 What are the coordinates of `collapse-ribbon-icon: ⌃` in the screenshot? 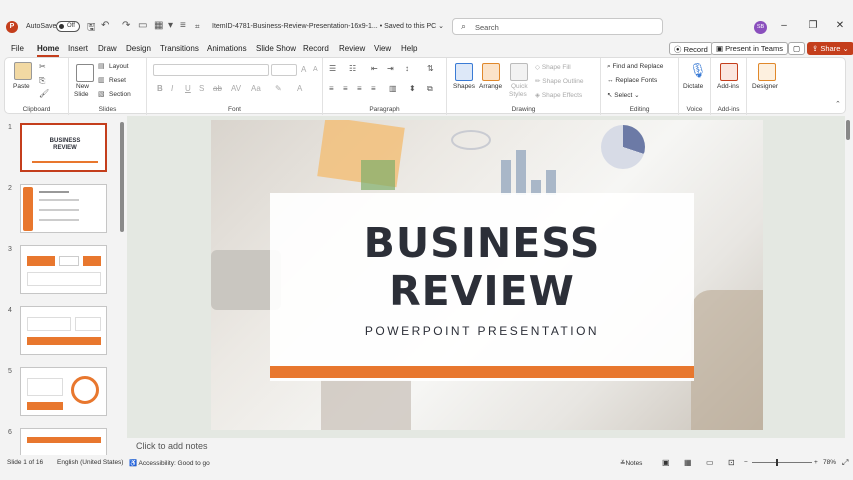 It's located at (838, 104).